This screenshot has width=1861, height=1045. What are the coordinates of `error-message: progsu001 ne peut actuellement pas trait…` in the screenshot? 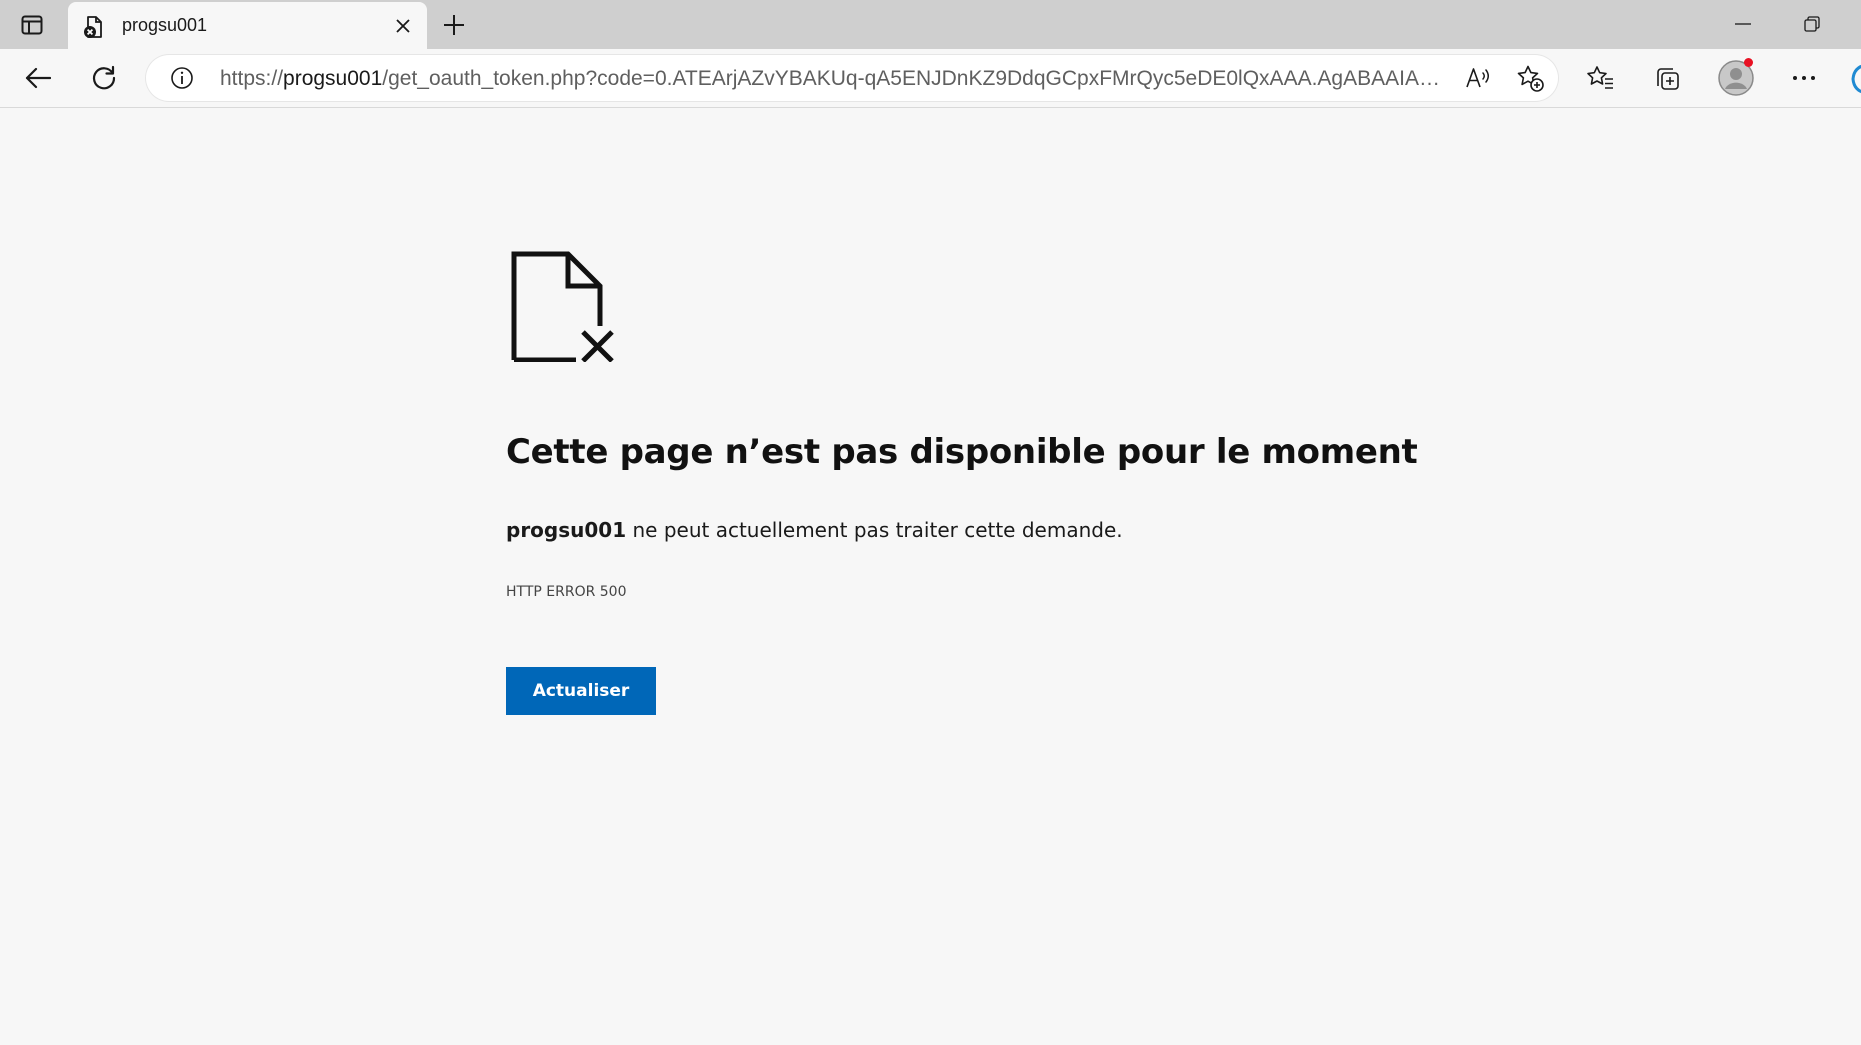 It's located at (814, 530).